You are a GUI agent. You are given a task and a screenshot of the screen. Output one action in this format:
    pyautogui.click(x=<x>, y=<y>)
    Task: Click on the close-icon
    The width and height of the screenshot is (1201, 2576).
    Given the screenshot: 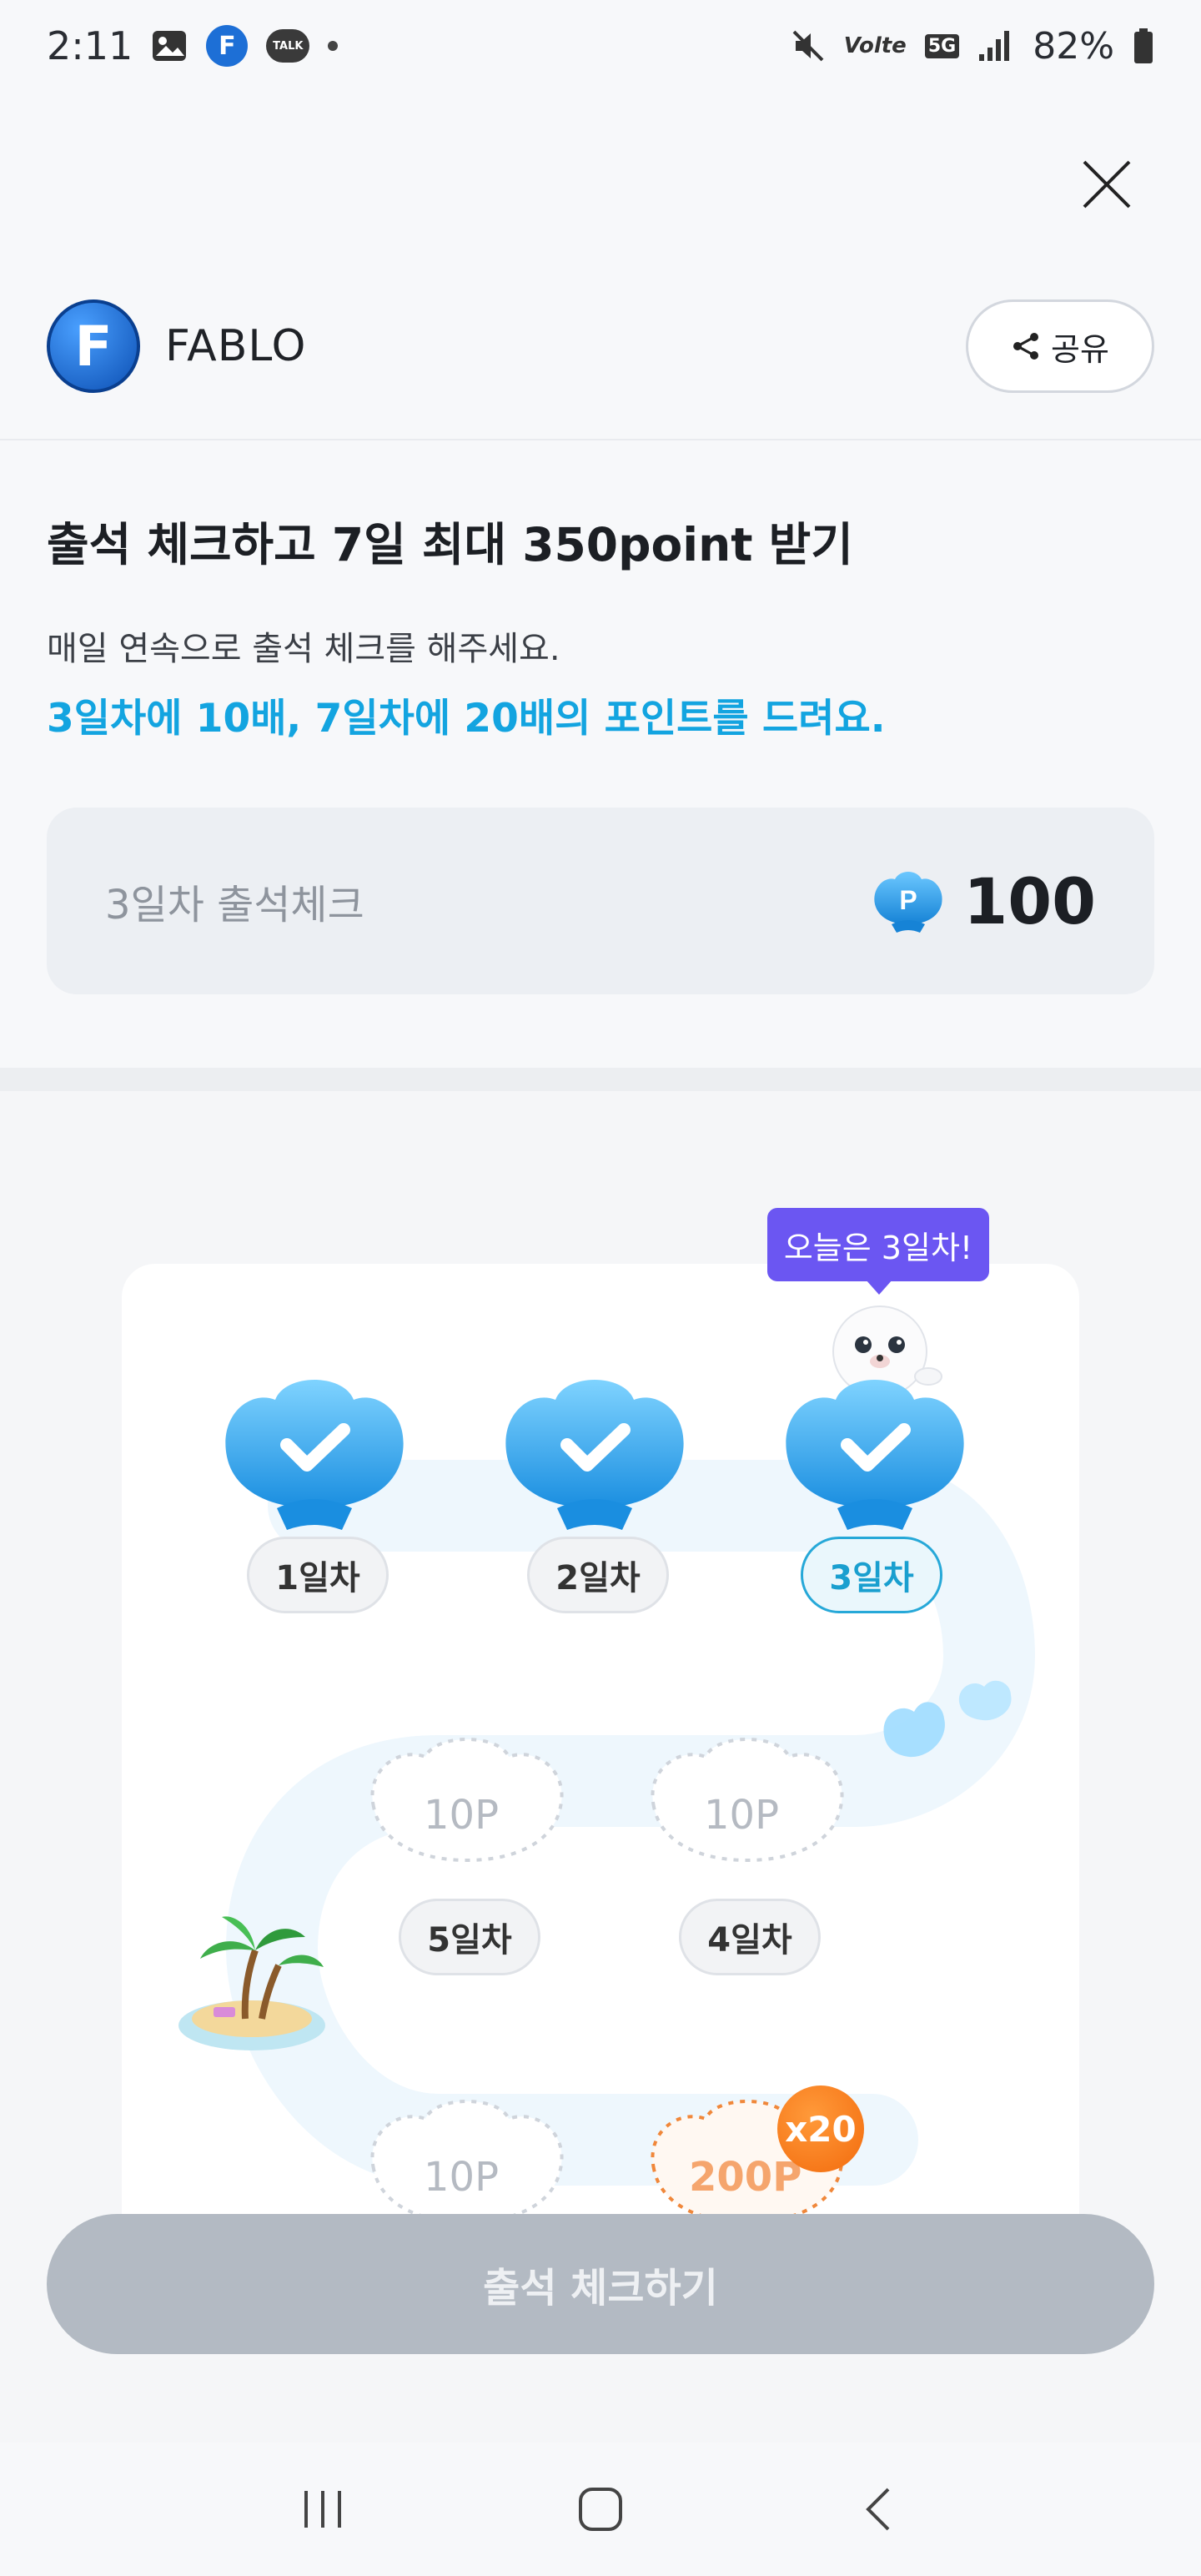 What is the action you would take?
    pyautogui.click(x=1107, y=184)
    